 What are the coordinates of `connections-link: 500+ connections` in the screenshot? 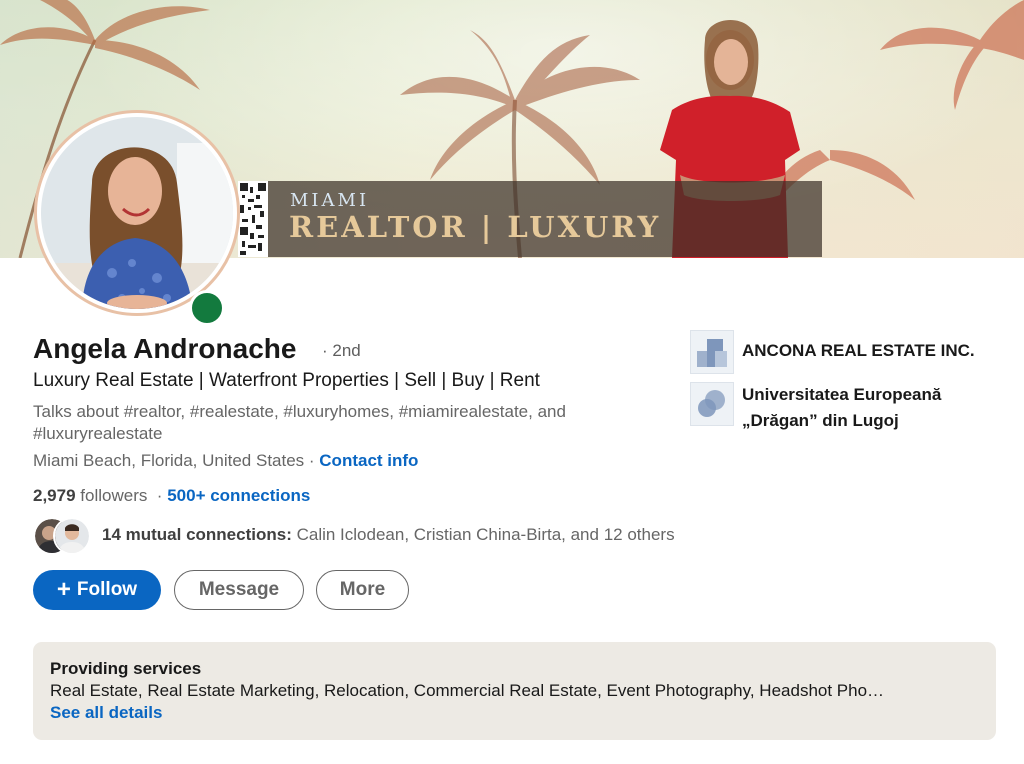 It's located at (238, 495).